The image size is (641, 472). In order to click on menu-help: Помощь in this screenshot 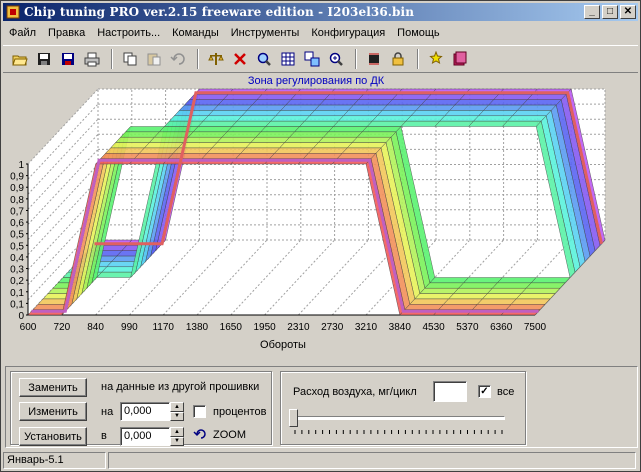, I will do `click(418, 33)`.